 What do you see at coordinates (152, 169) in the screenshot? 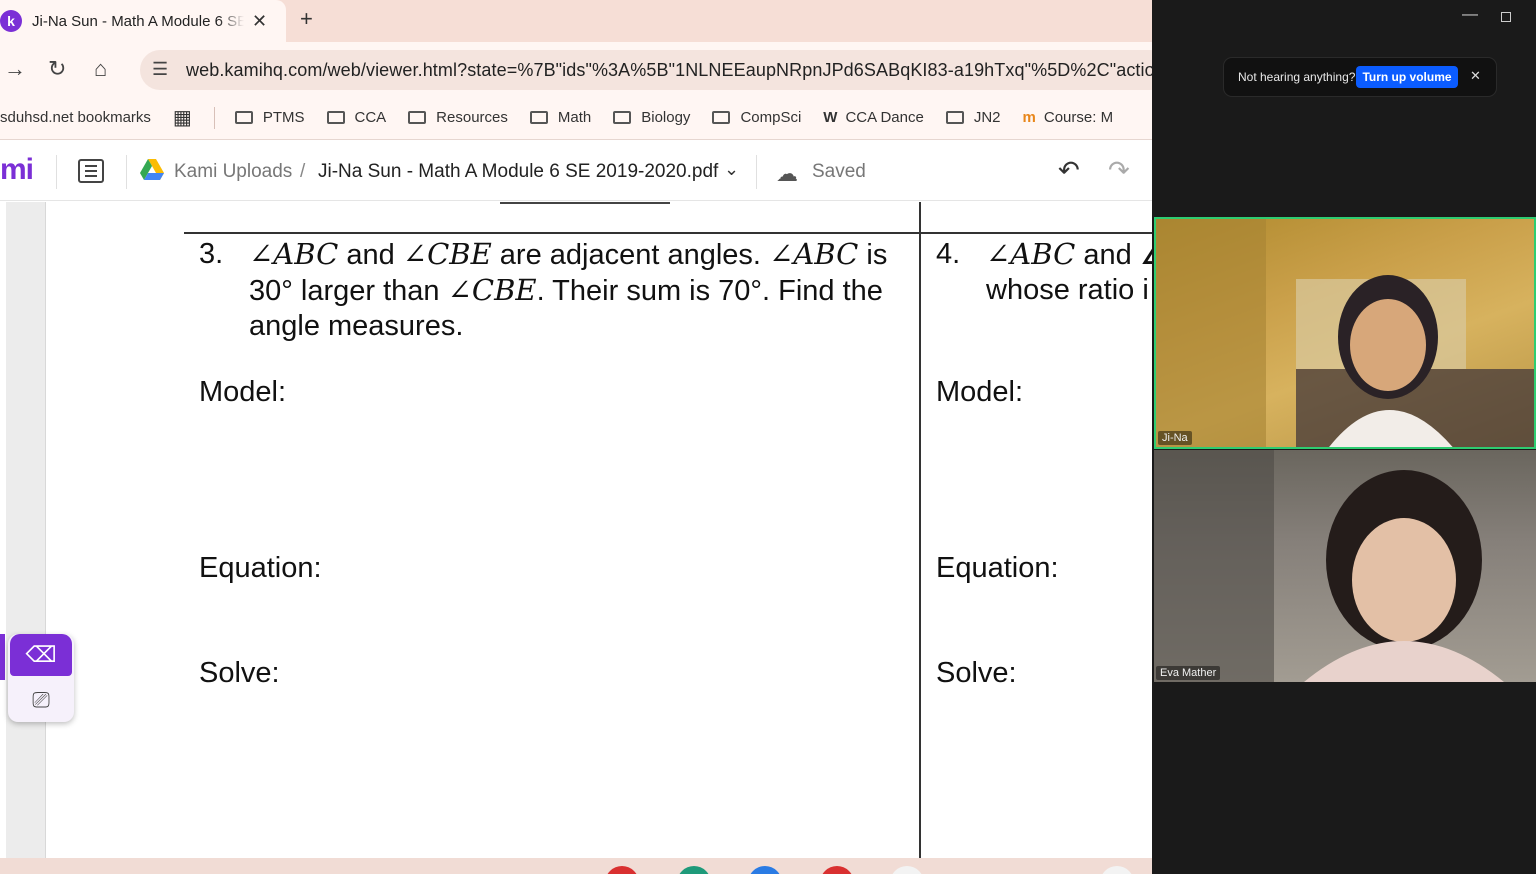
I see `google-drive-icon` at bounding box center [152, 169].